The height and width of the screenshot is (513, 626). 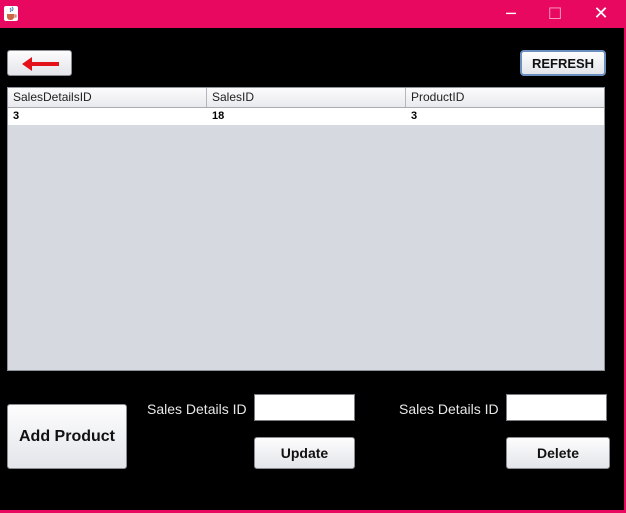 I want to click on delete-sales-details-id-input, so click(x=556, y=407).